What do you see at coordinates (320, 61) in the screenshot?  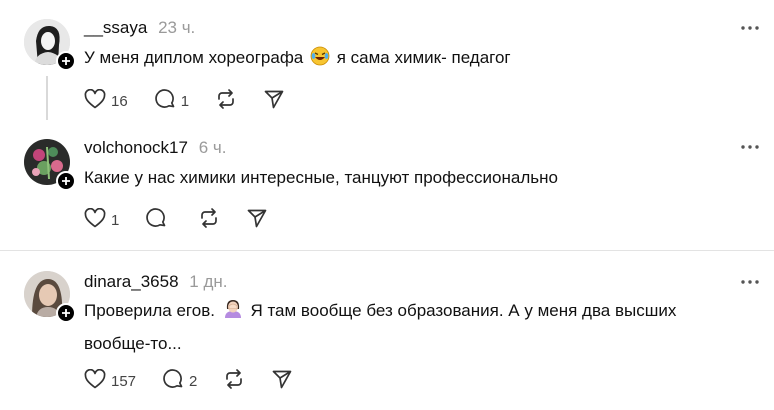 I see `laughing-emoji-icon` at bounding box center [320, 61].